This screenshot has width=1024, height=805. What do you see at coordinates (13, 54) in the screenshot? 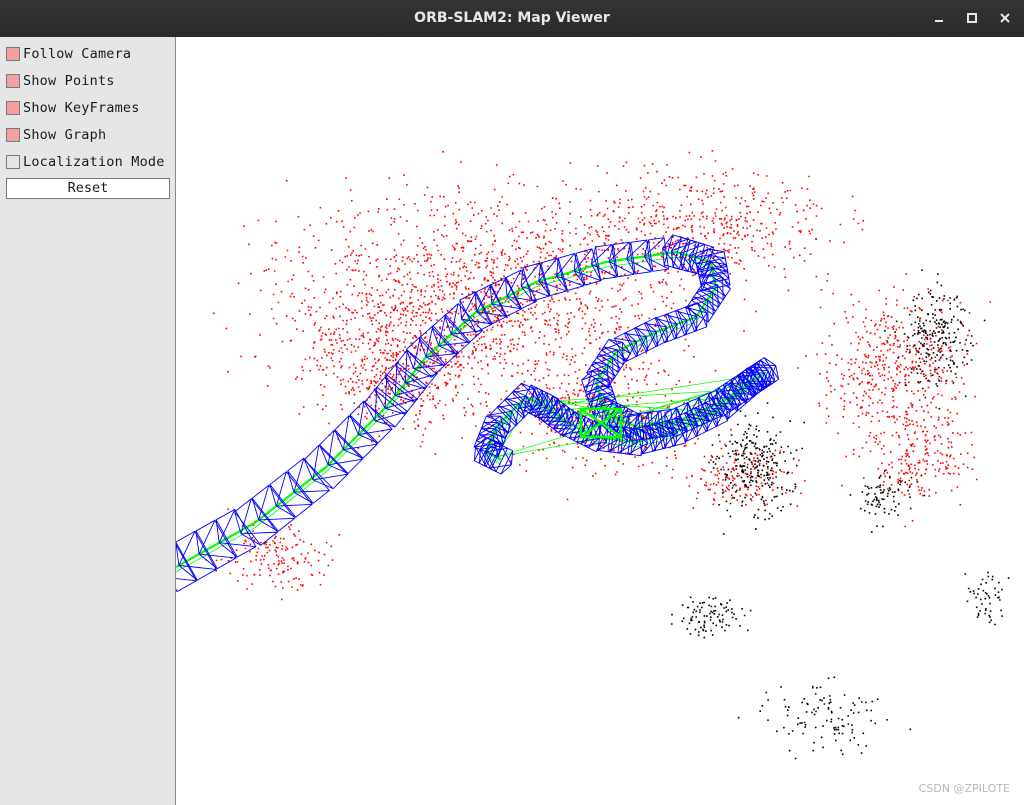
I see `follow-camera-checkbox` at bounding box center [13, 54].